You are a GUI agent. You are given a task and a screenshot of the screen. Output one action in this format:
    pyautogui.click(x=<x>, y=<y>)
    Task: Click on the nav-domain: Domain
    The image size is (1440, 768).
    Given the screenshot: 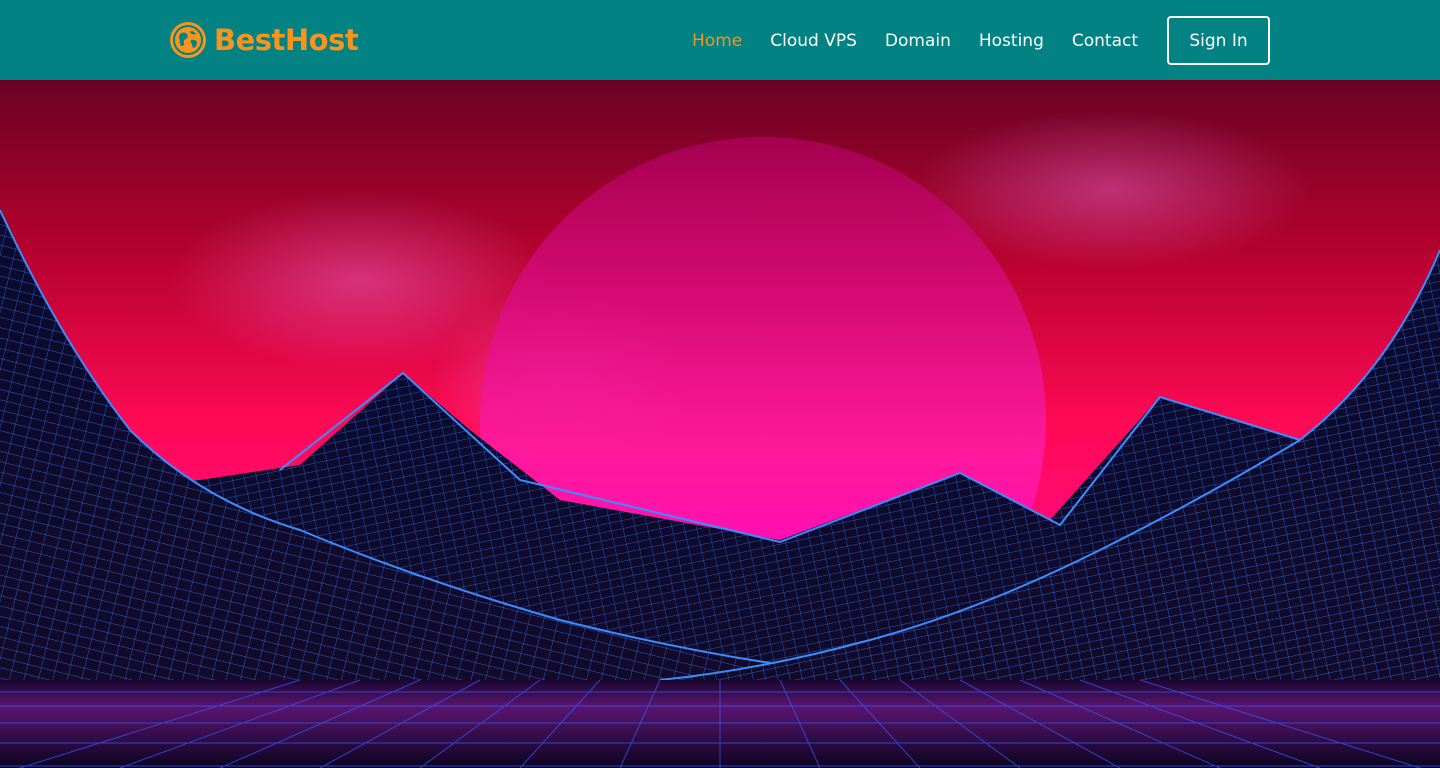 What is the action you would take?
    pyautogui.click(x=918, y=41)
    